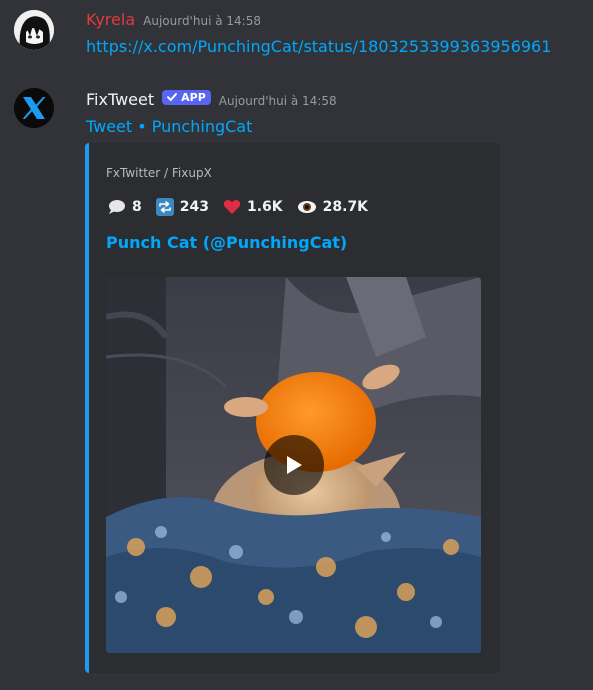 This screenshot has height=690, width=593. I want to click on checkmark-icon, so click(172, 97).